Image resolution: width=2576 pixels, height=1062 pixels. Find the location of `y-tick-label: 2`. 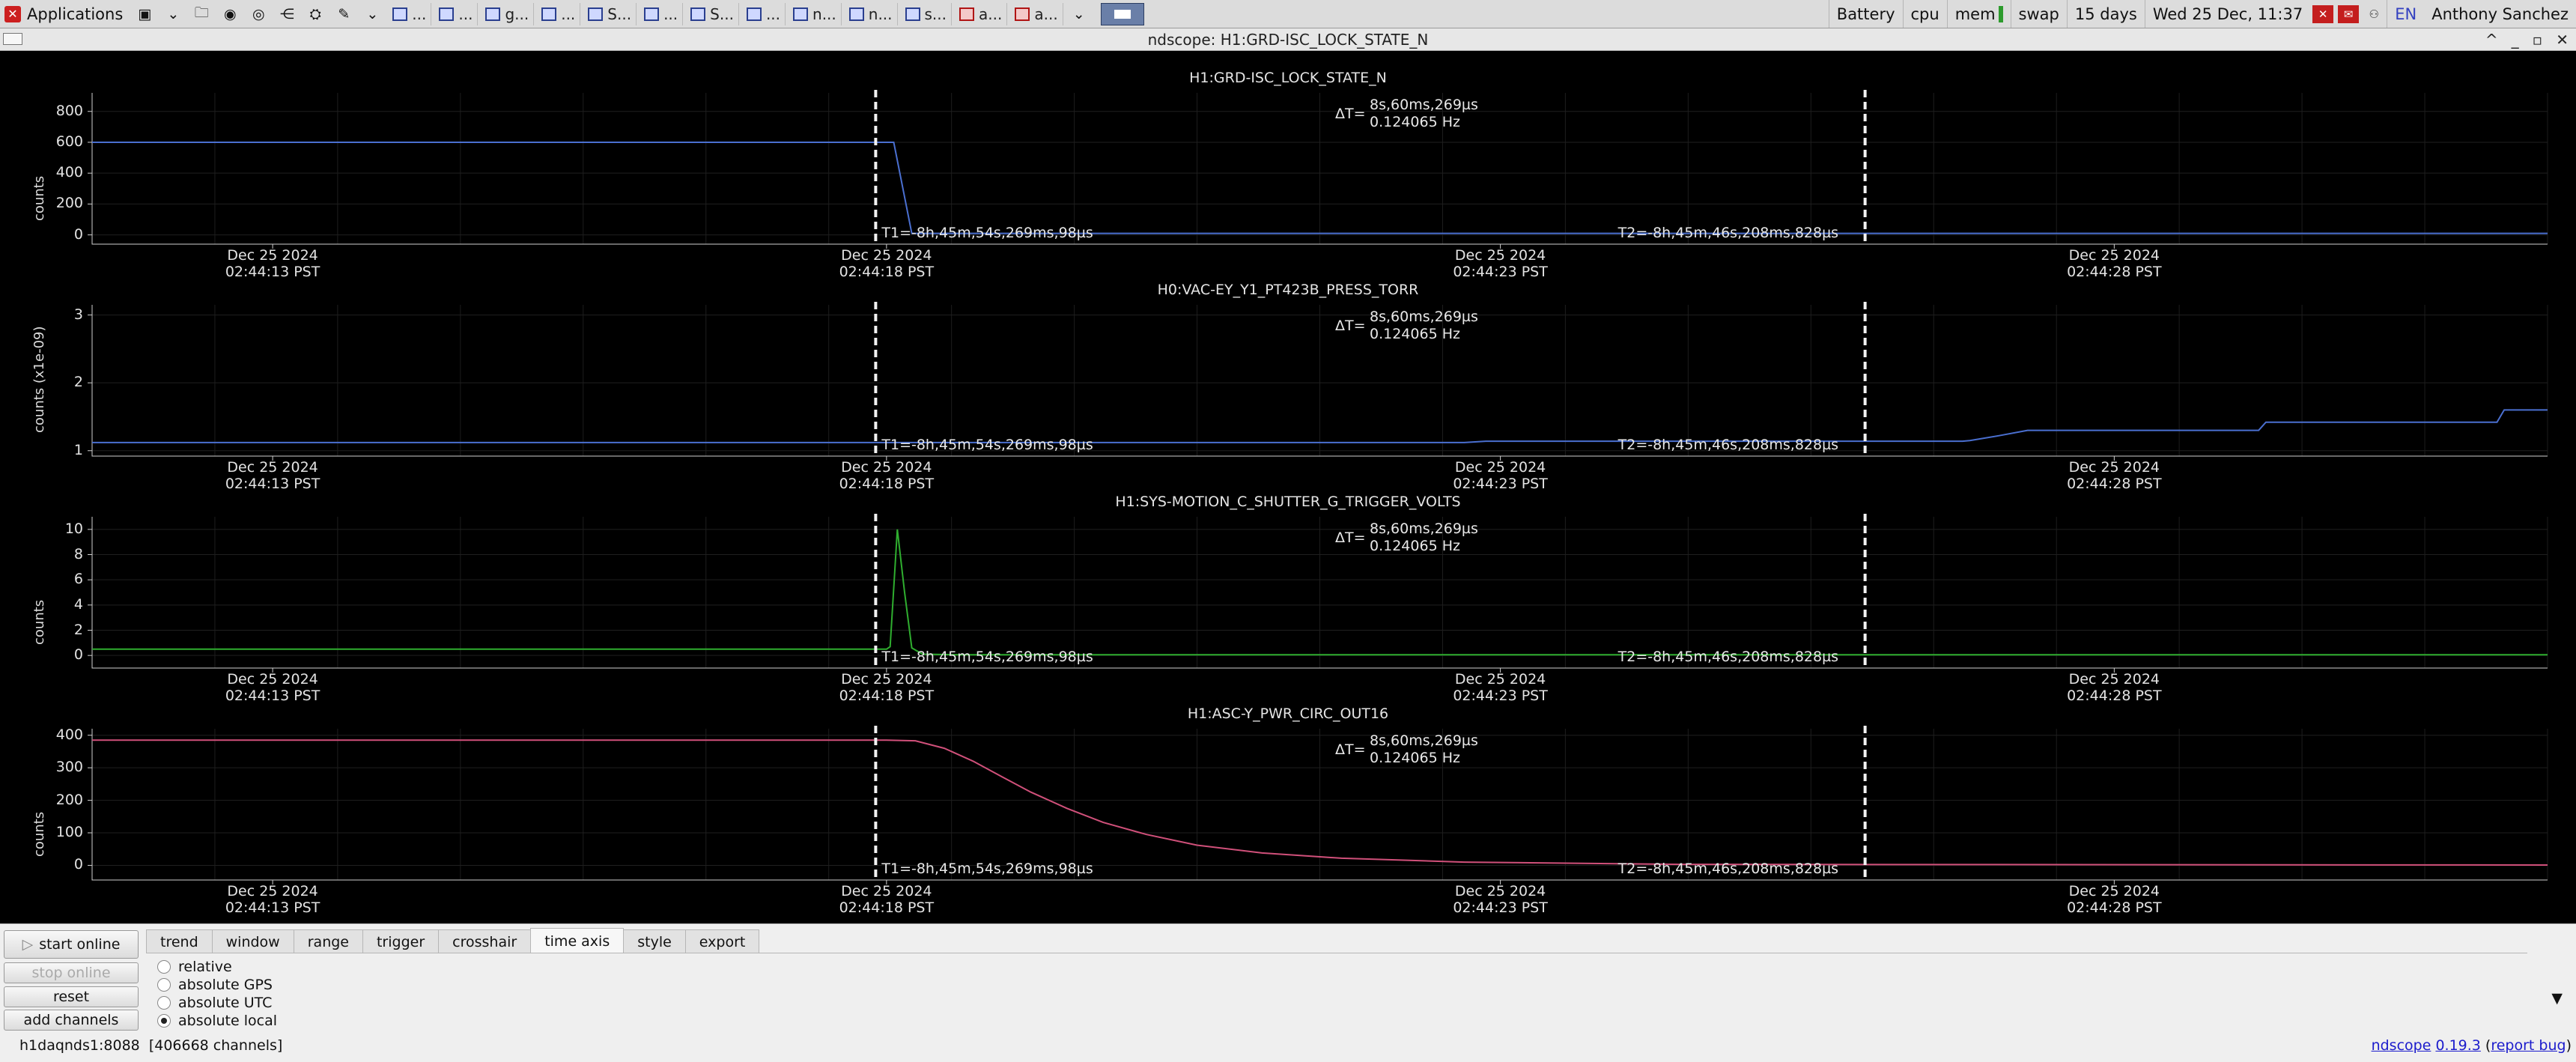

y-tick-label: 2 is located at coordinates (78, 382).